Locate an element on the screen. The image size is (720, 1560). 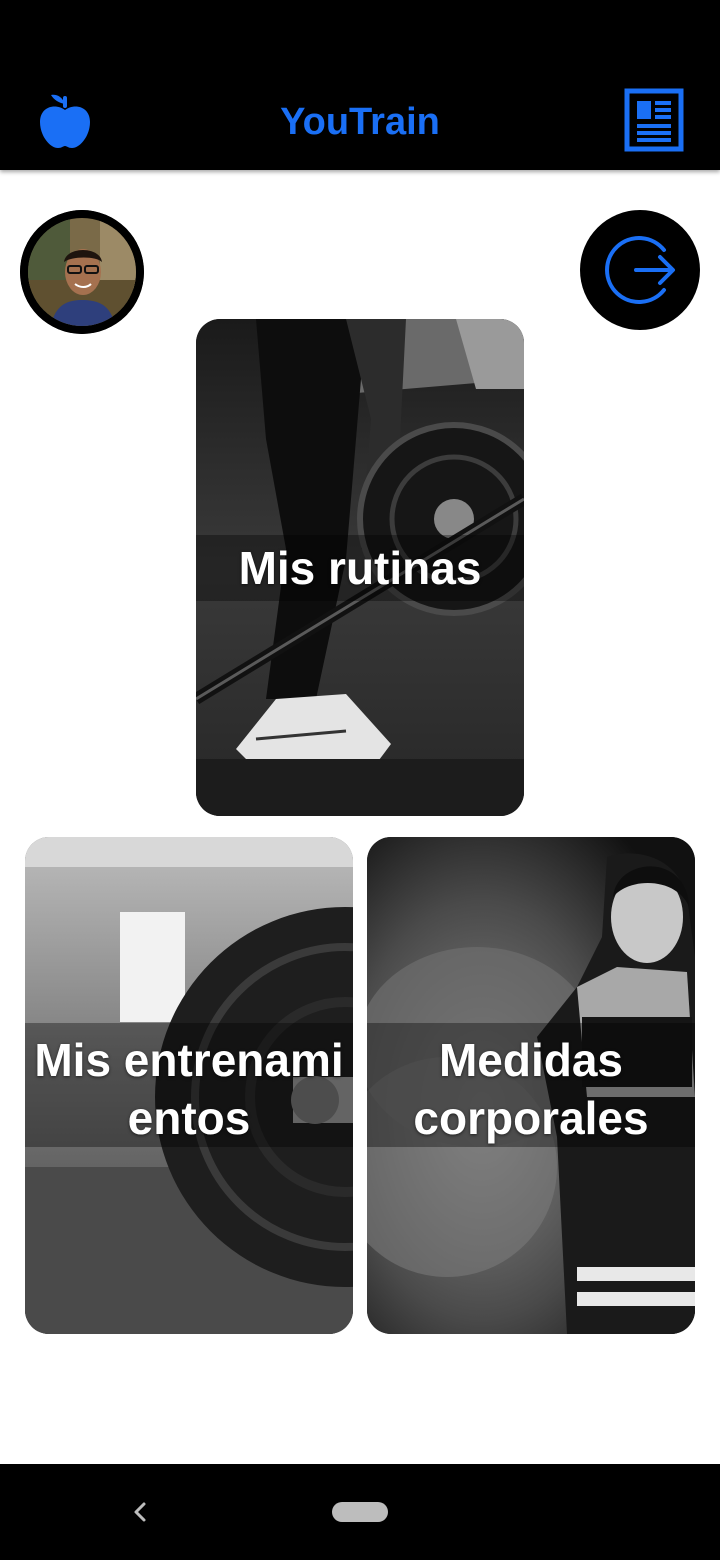
routines-card-label: Mis rutinas is located at coordinates (360, 568).